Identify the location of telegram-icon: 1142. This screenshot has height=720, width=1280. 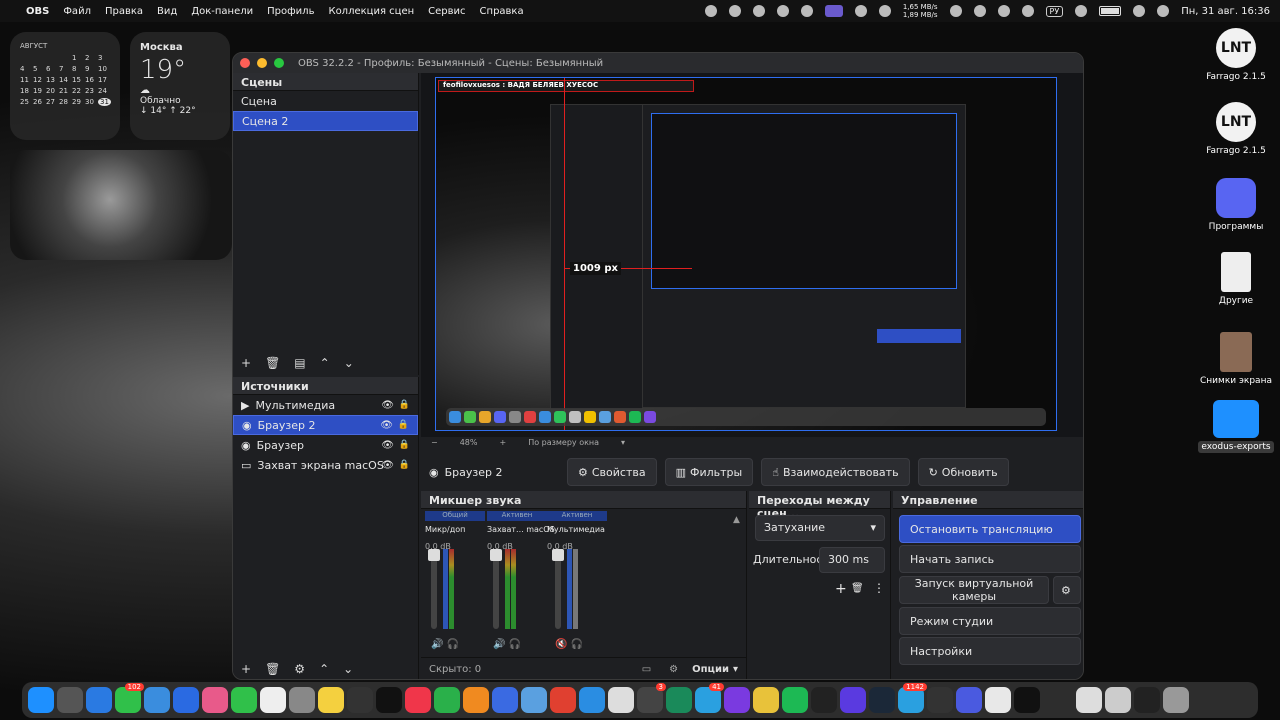
(912, 698).